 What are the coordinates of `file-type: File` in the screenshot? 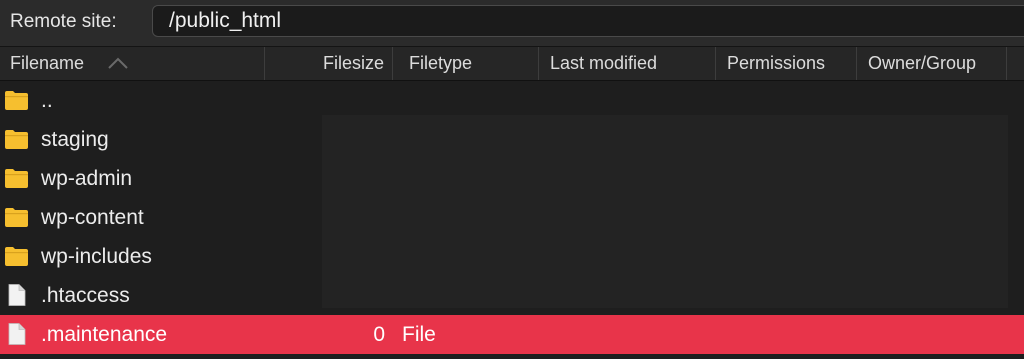 It's located at (419, 334).